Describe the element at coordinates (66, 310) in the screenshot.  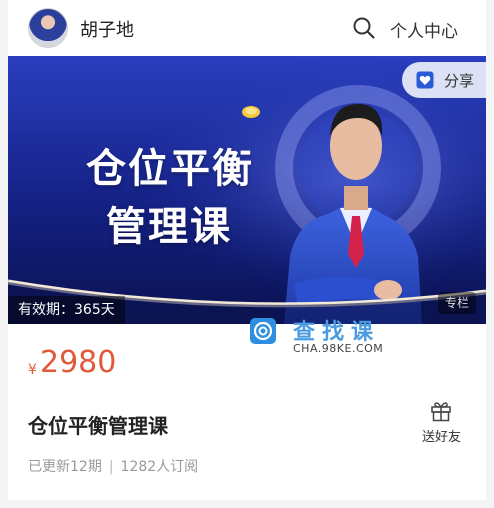
I see `validity-badge: 有效期：365天` at that location.